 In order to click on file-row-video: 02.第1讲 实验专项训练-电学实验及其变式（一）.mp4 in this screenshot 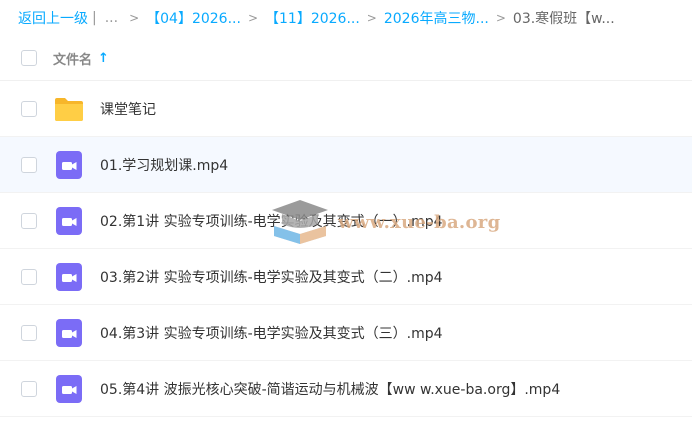, I will do `click(346, 221)`.